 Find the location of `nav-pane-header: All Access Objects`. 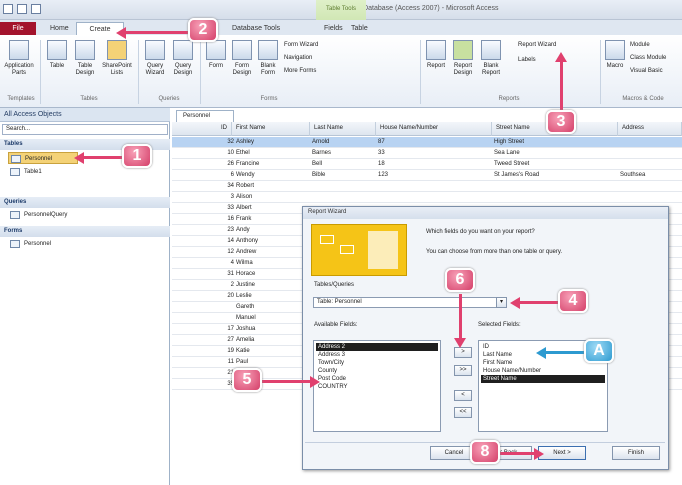

nav-pane-header: All Access Objects is located at coordinates (85, 115).